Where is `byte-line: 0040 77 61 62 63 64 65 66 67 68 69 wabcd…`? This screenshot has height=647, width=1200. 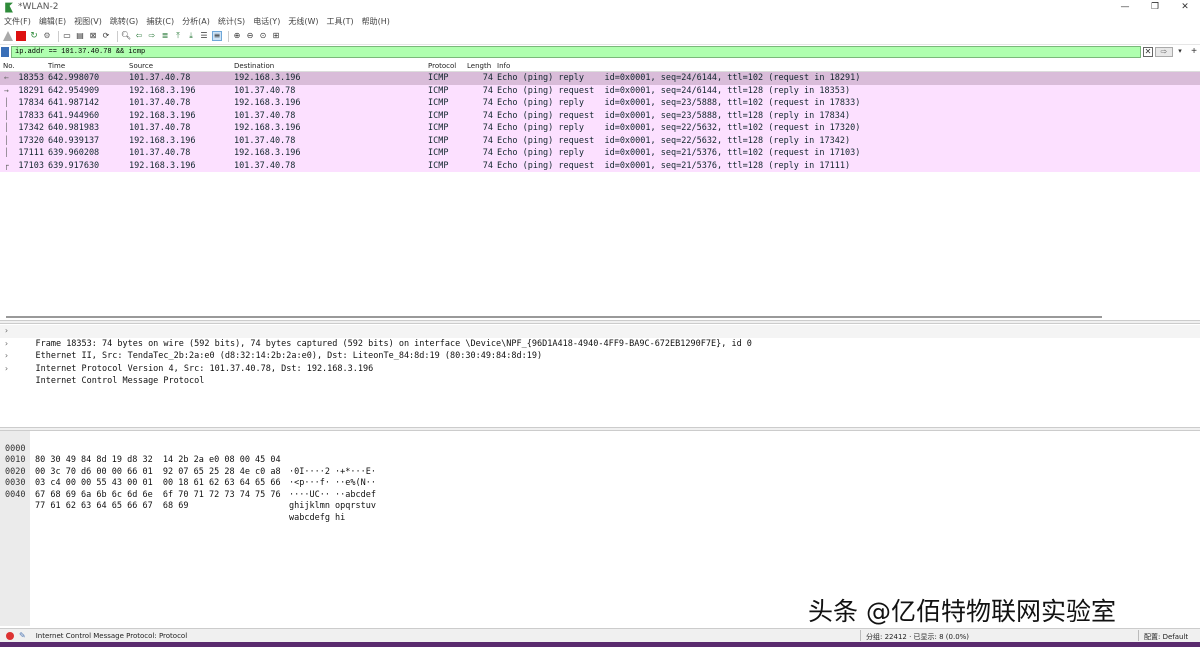
byte-line: 0040 77 61 62 63 64 65 66 67 68 69 wabcd… is located at coordinates (172, 500).